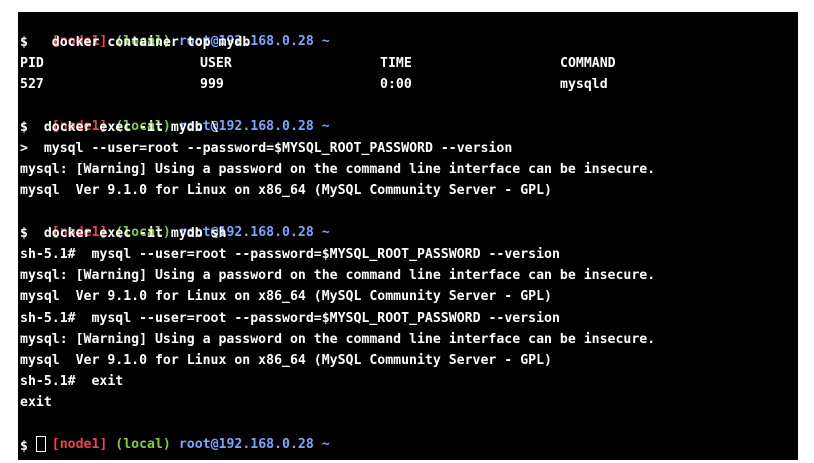  What do you see at coordinates (216, 63) in the screenshot?
I see `table-header-user: USER` at bounding box center [216, 63].